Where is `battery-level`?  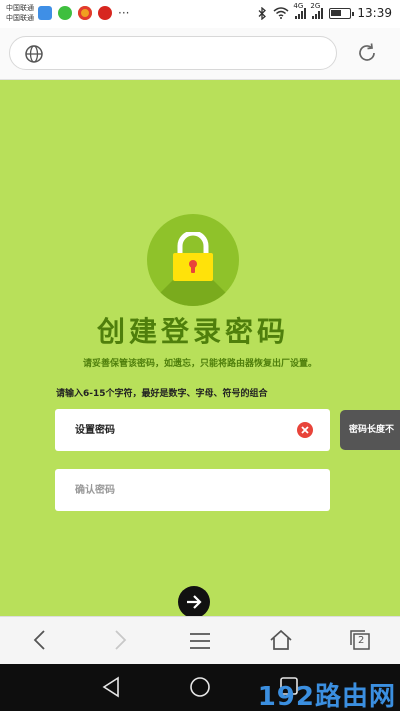 battery-level is located at coordinates (336, 12).